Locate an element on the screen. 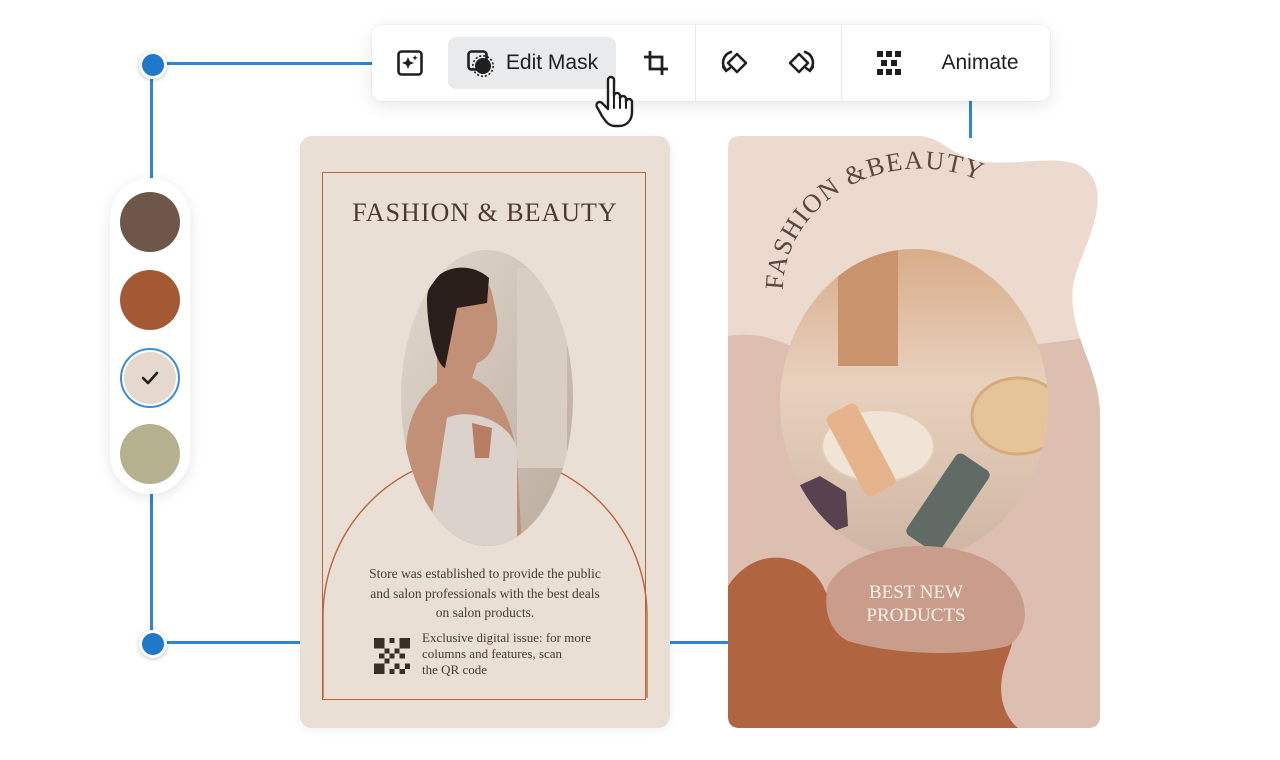 The height and width of the screenshot is (760, 1280). connector-right is located at coordinates (970, 119).